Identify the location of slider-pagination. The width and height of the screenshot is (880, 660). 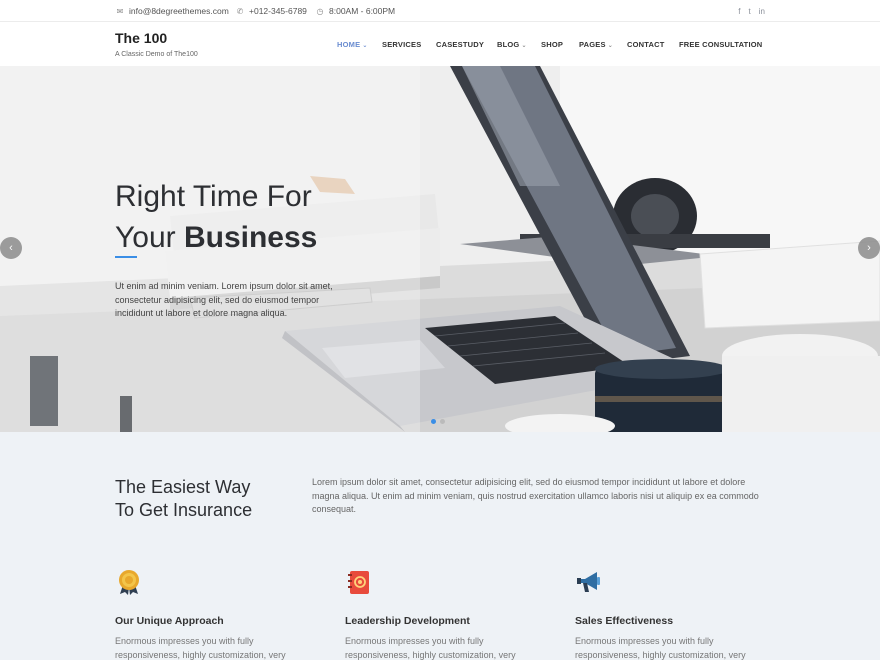
(438, 421).